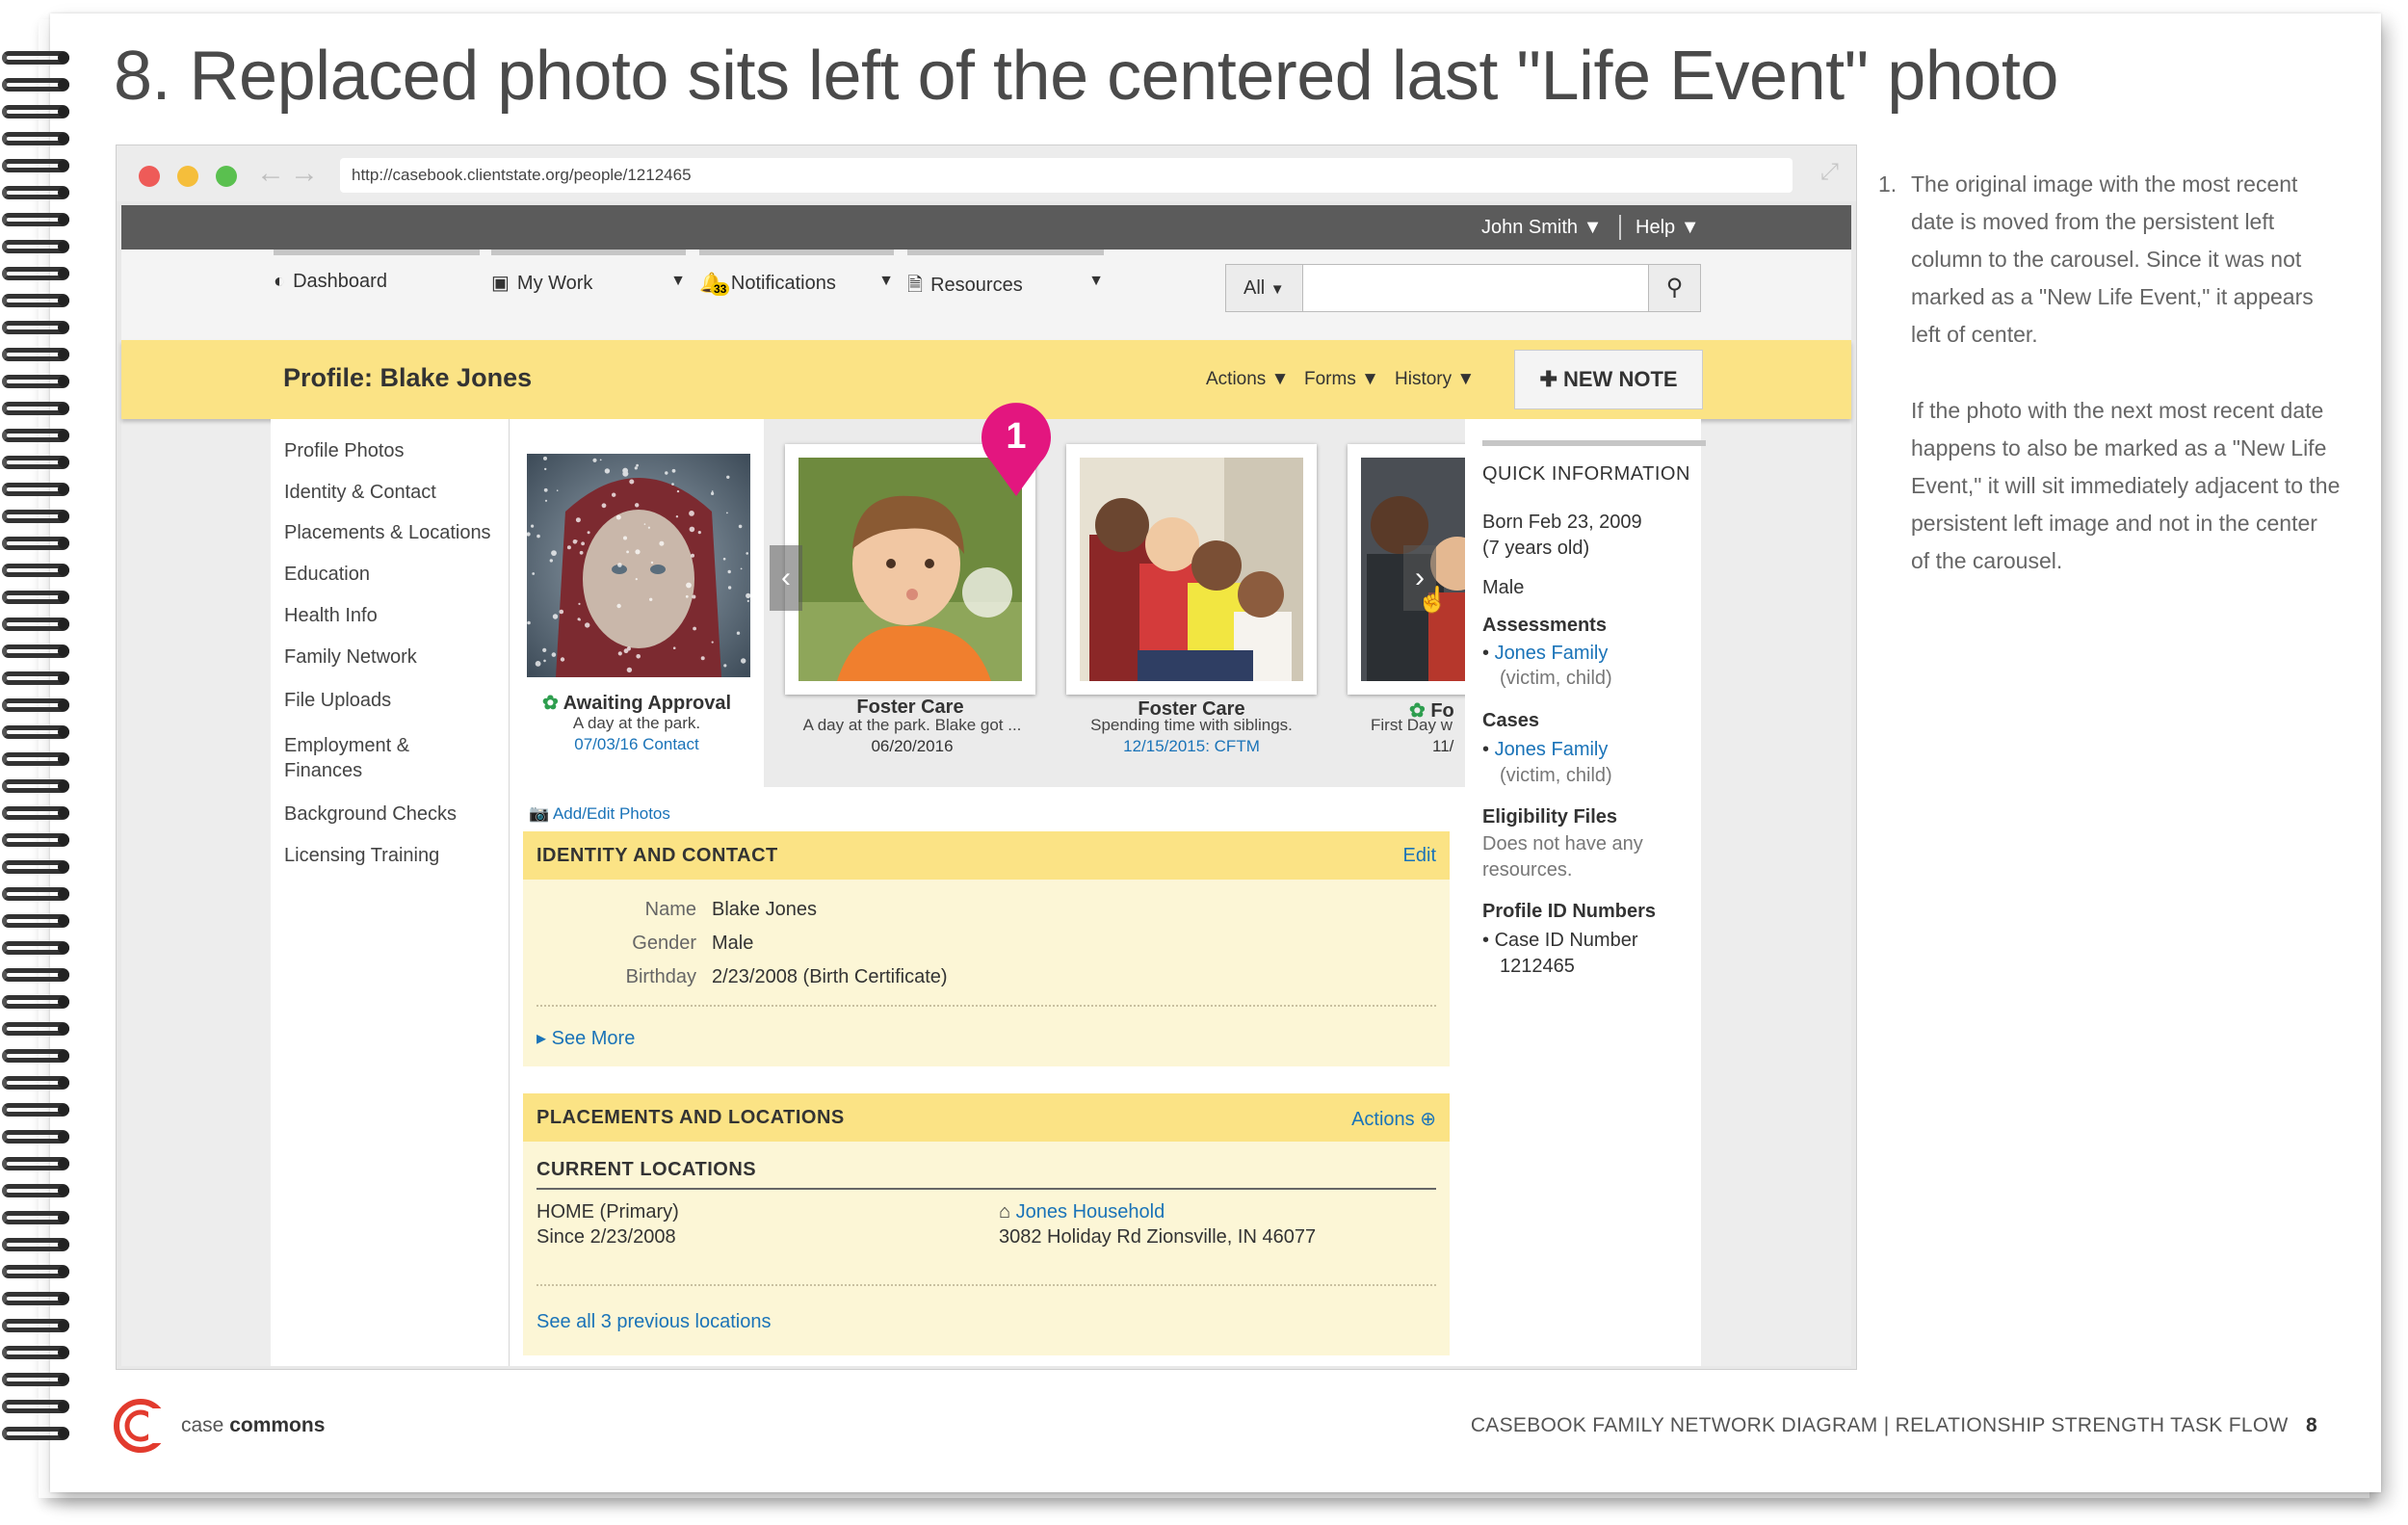 This screenshot has height=1525, width=2408. I want to click on search-input, so click(1476, 288).